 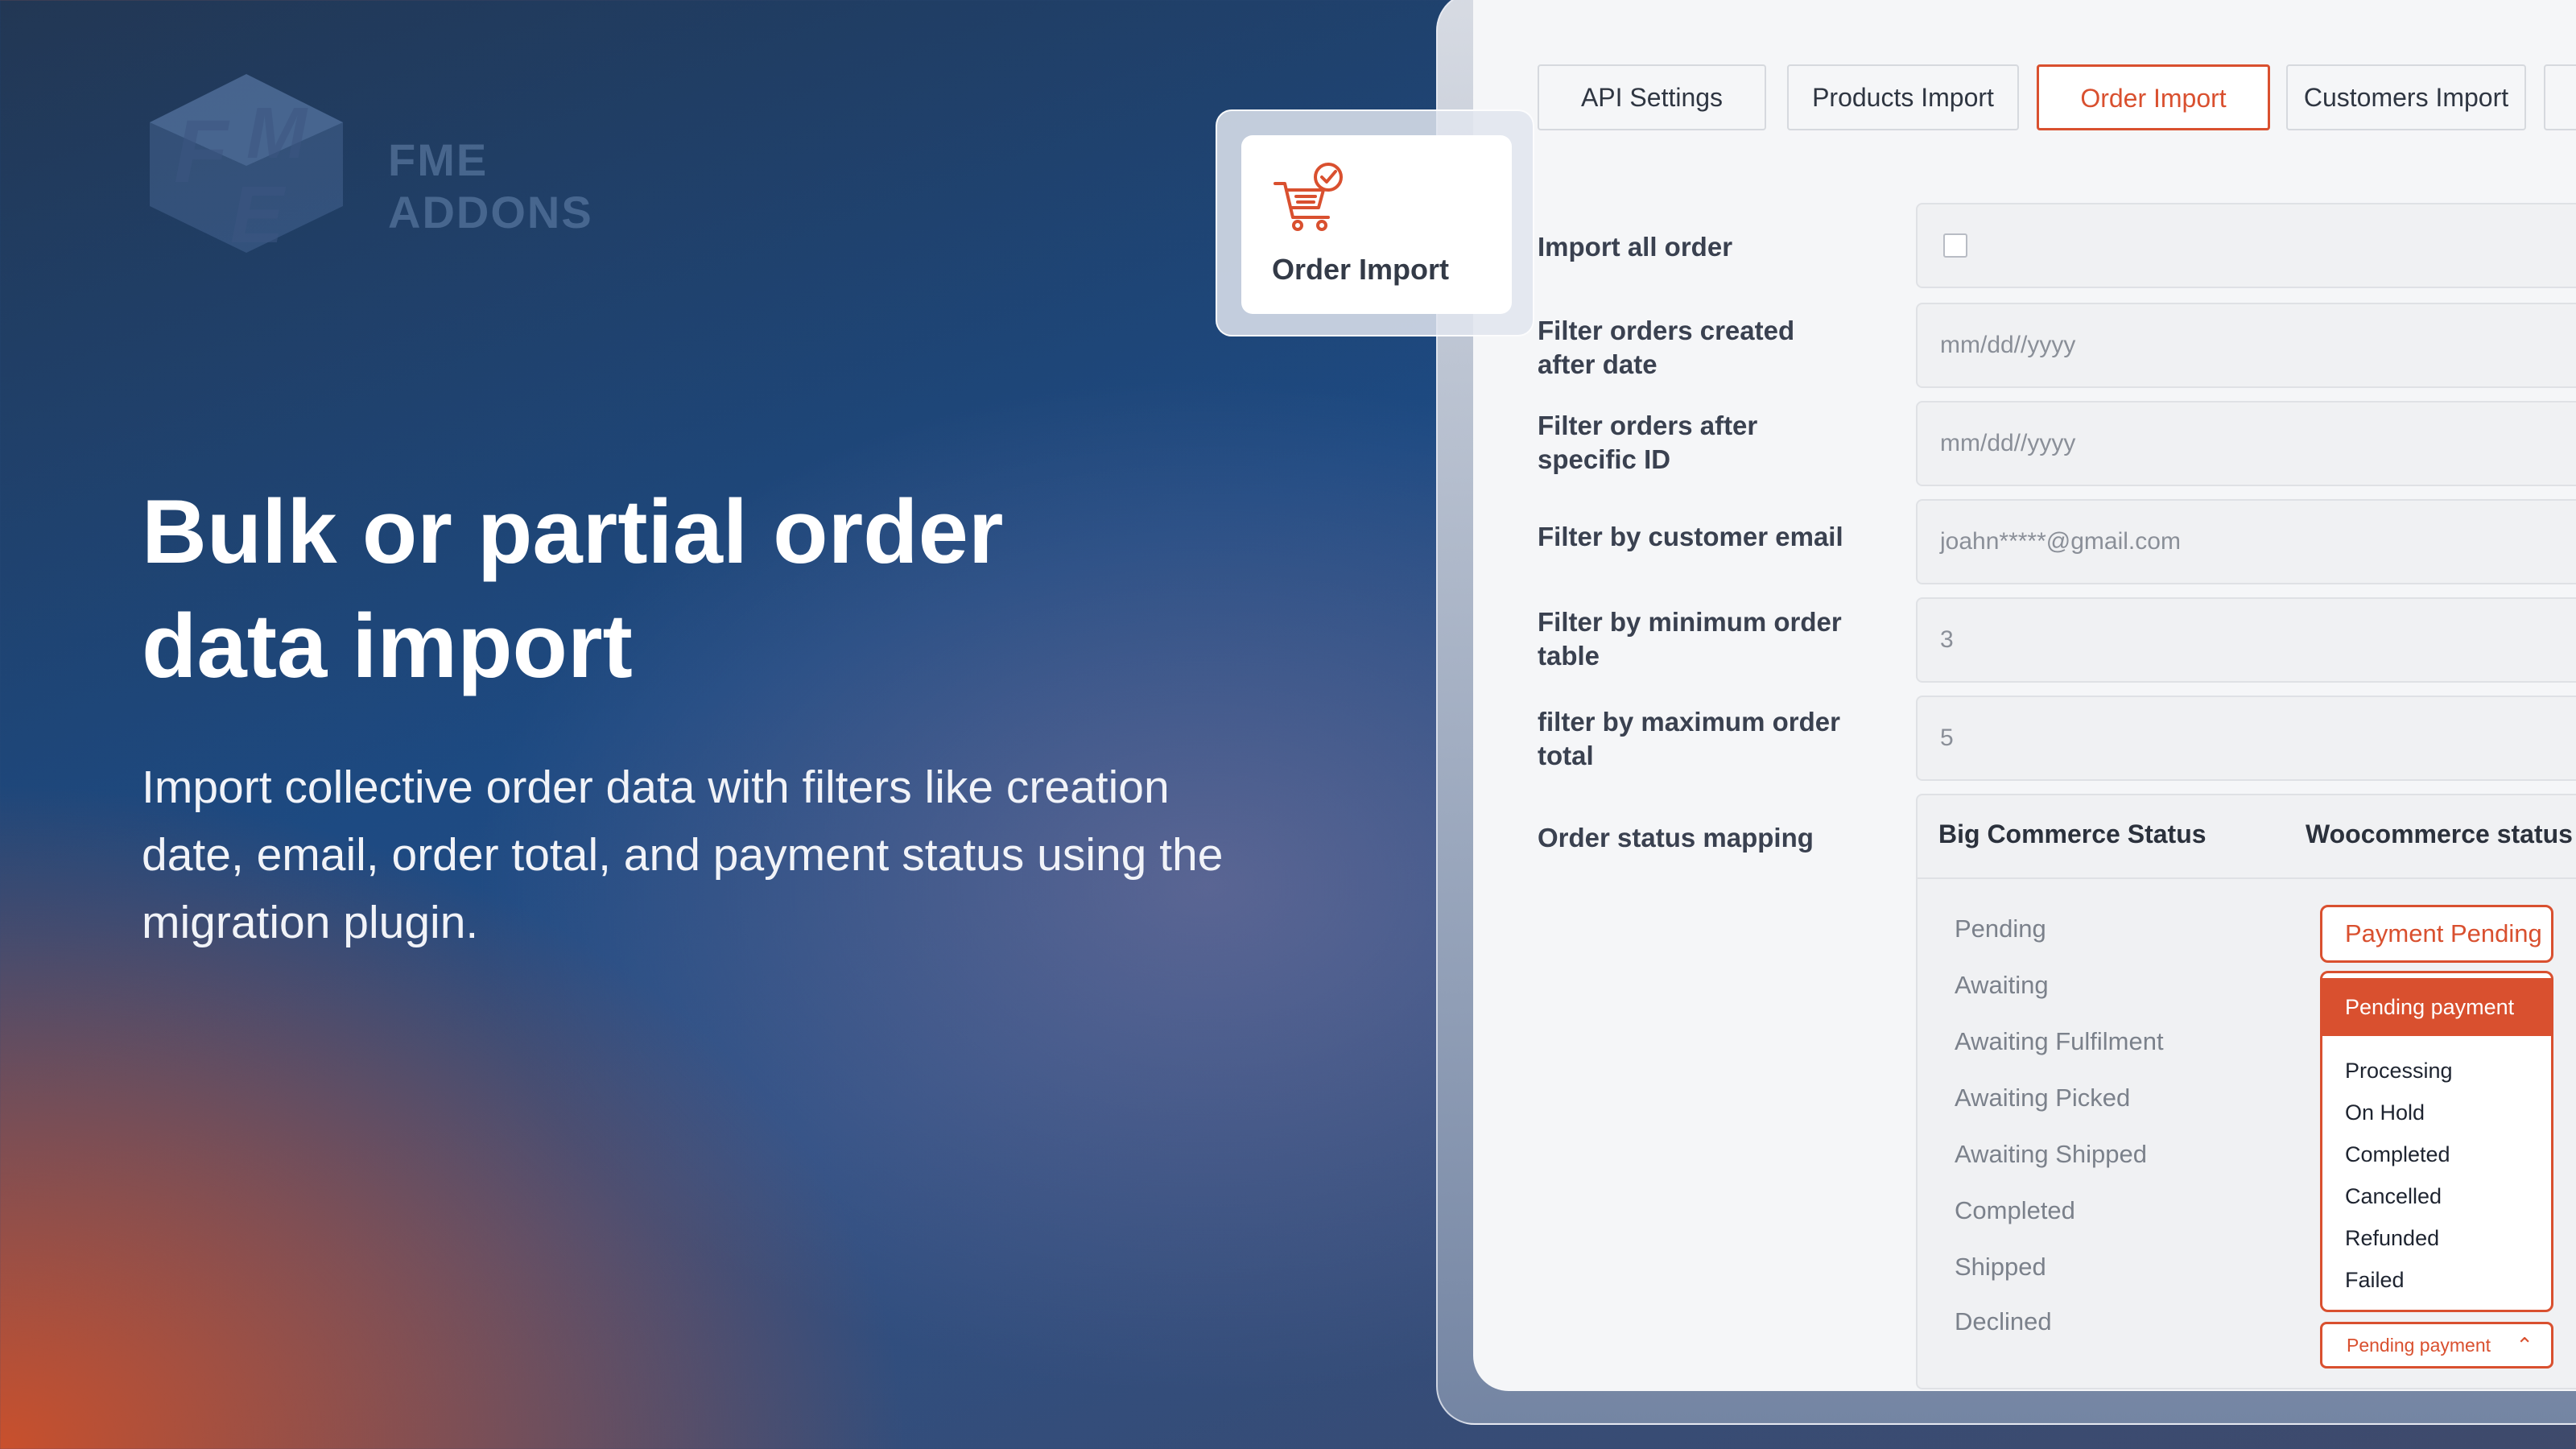 I want to click on tab-api-settings: API Settings, so click(x=1652, y=97).